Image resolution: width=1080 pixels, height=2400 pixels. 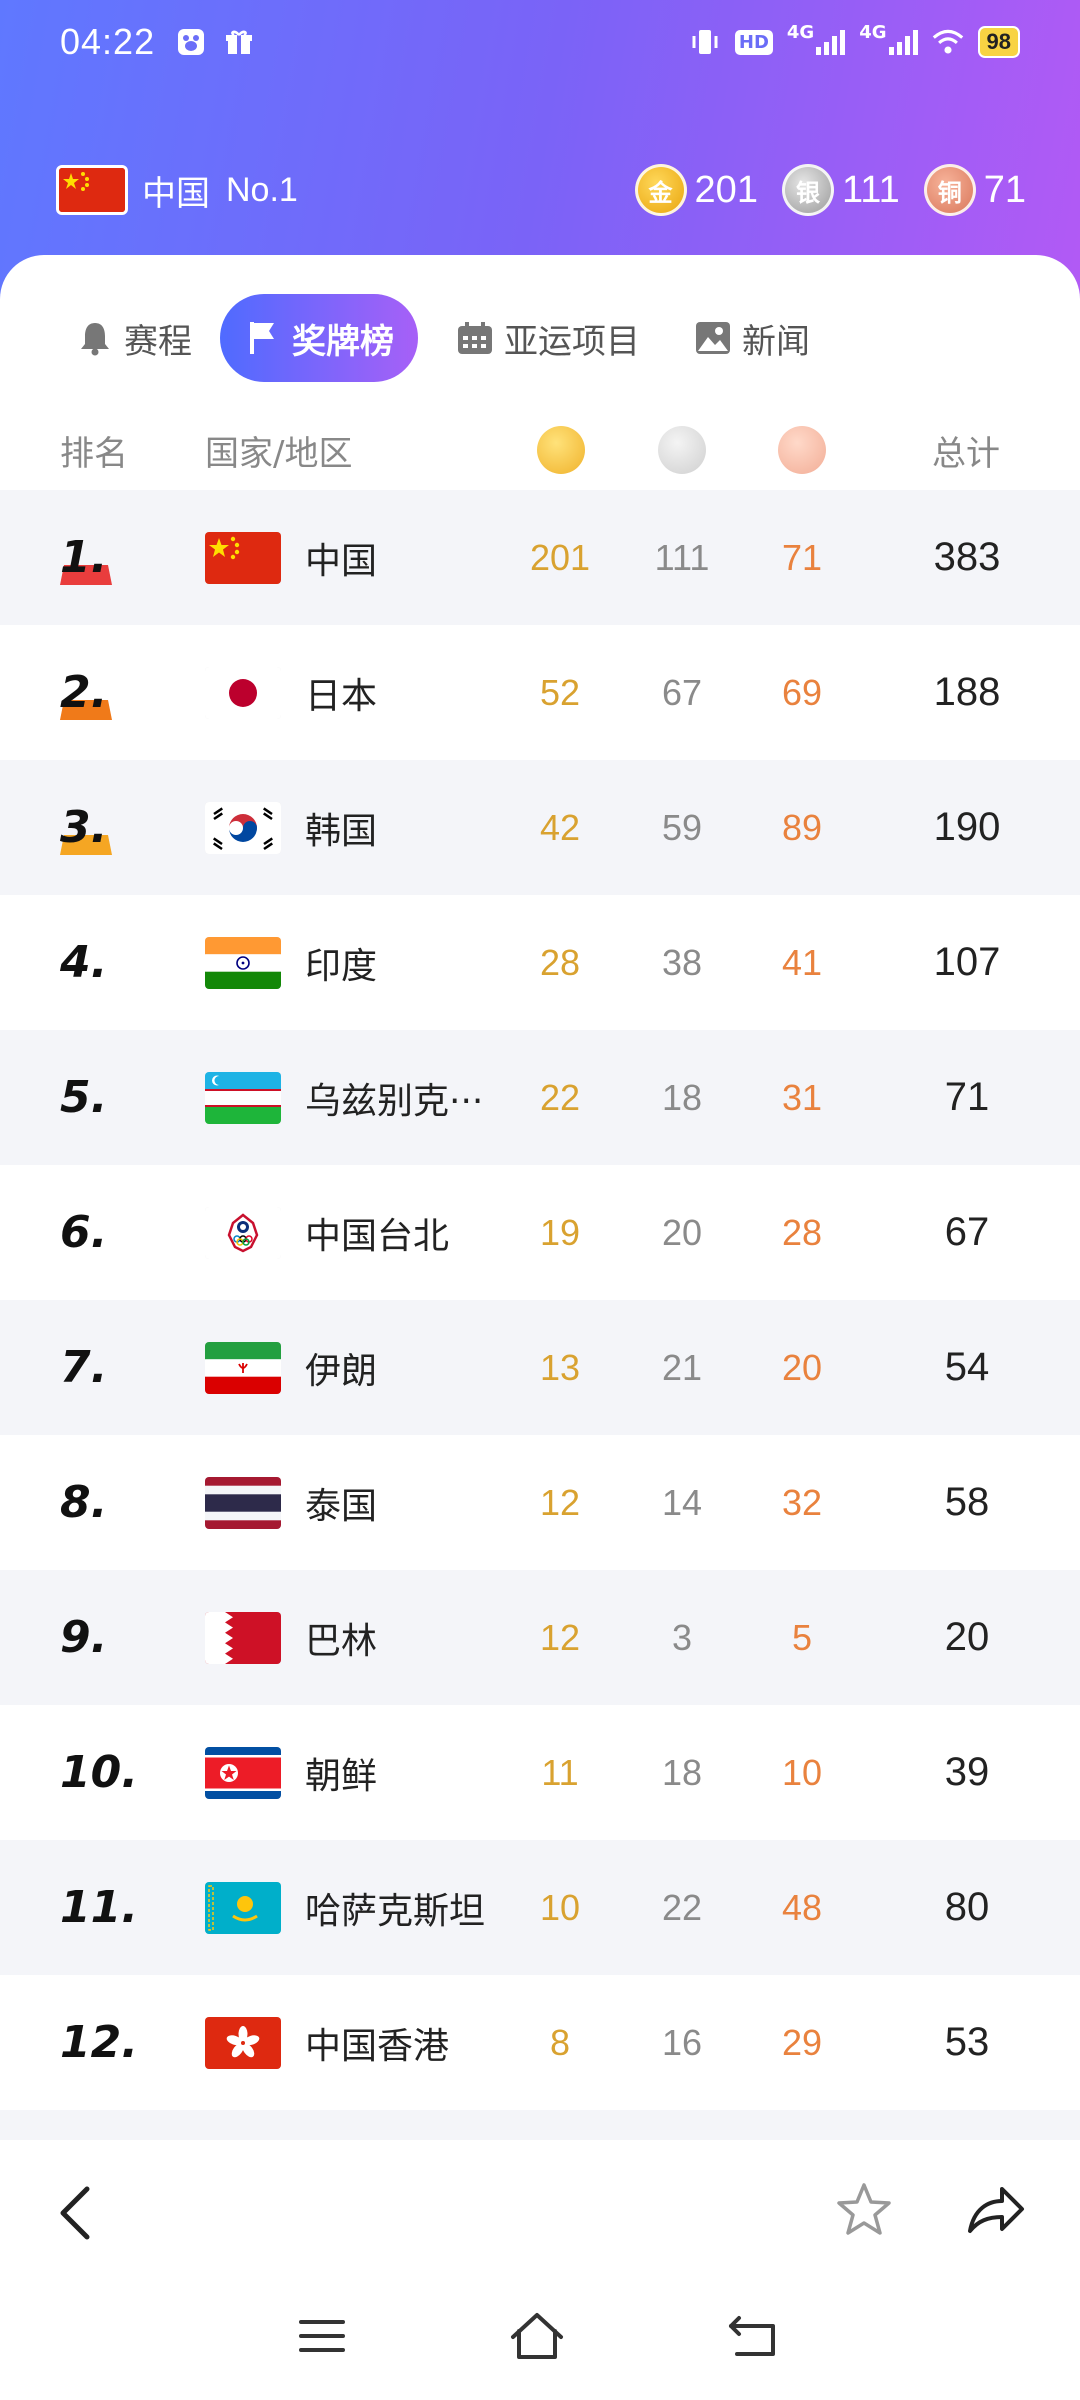 I want to click on gold-count: 201, so click(x=560, y=557).